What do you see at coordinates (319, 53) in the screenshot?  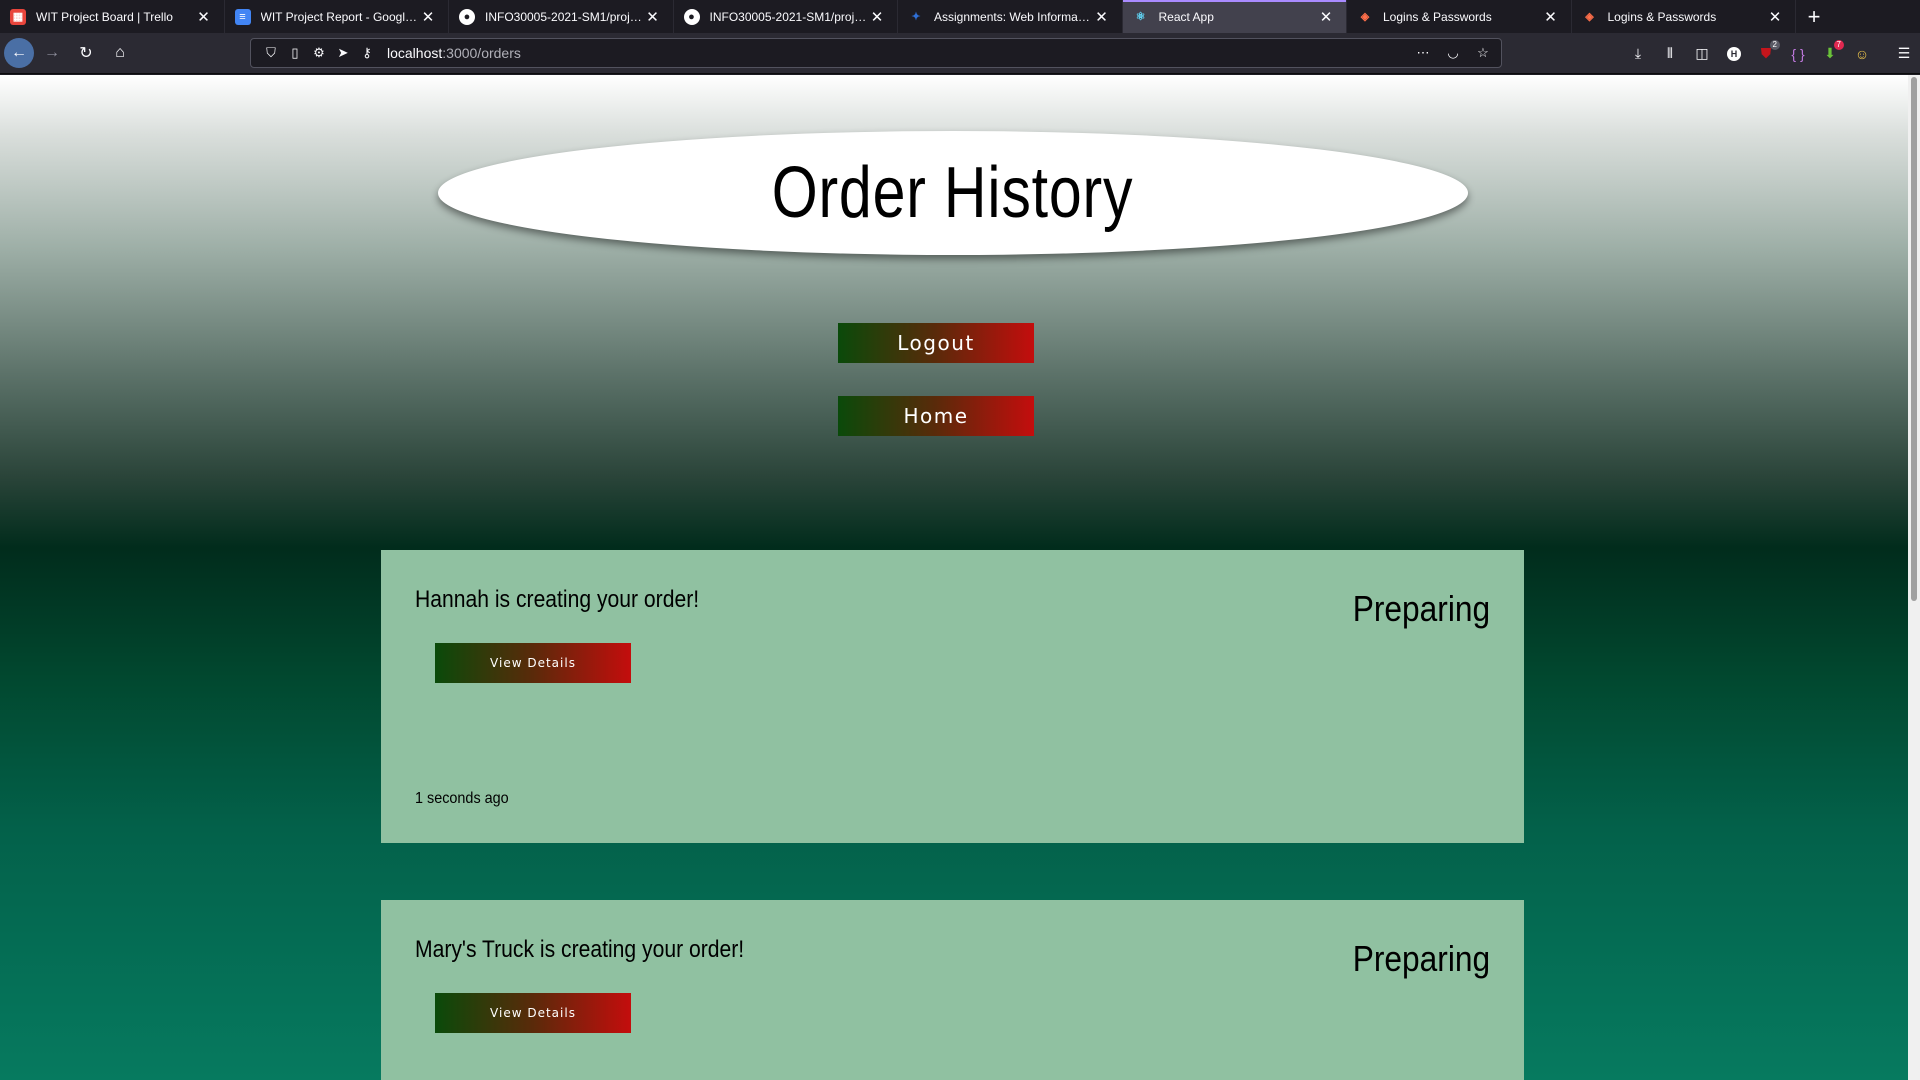 I see `permissions-icon: ⚙` at bounding box center [319, 53].